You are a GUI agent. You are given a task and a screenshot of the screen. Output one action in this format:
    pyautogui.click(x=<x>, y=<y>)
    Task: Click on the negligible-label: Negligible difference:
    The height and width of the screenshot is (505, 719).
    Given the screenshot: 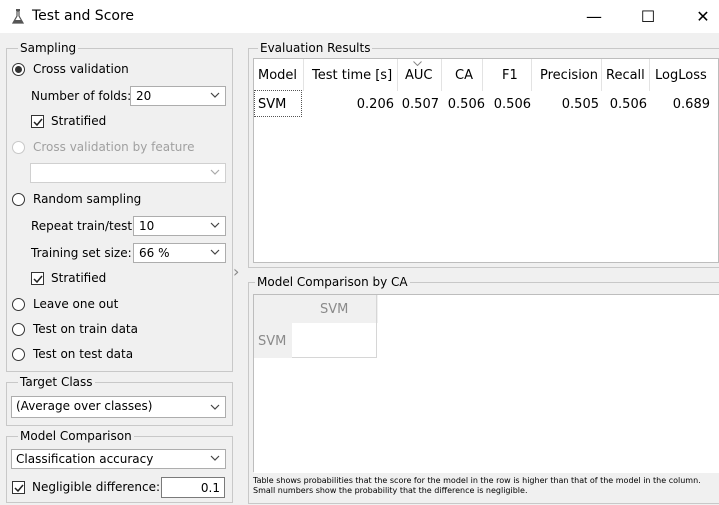 What is the action you would take?
    pyautogui.click(x=96, y=487)
    